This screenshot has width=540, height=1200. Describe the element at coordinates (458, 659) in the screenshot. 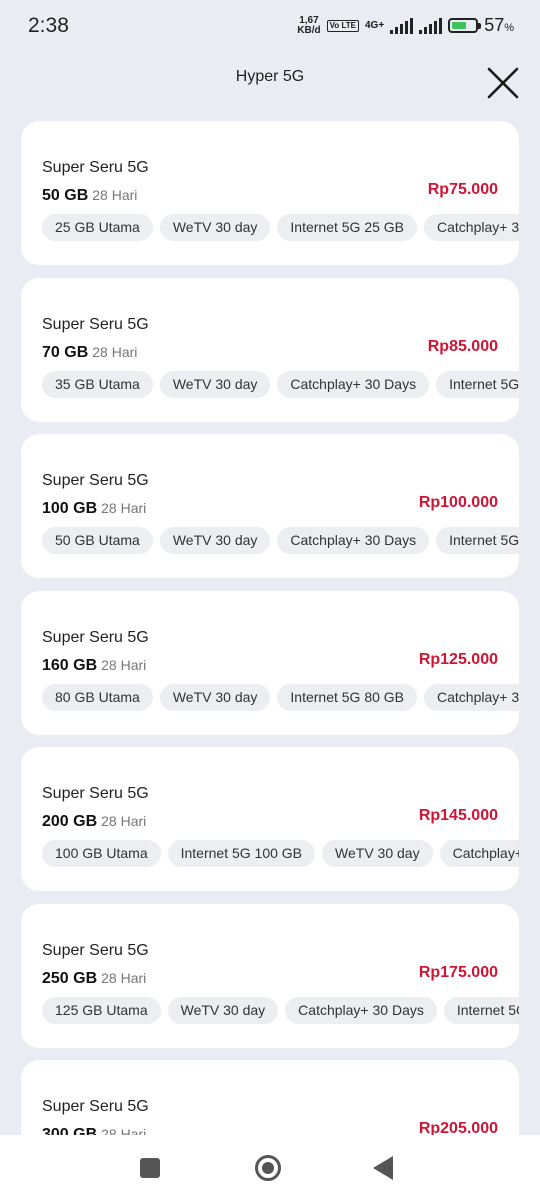

I see `package-price: Rp125.000` at that location.